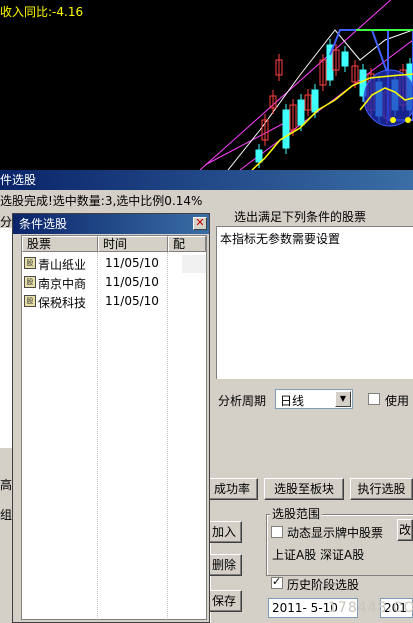 This screenshot has width=413, height=623. What do you see at coordinates (296, 513) in the screenshot?
I see `selection-range-legend: 选股范围` at bounding box center [296, 513].